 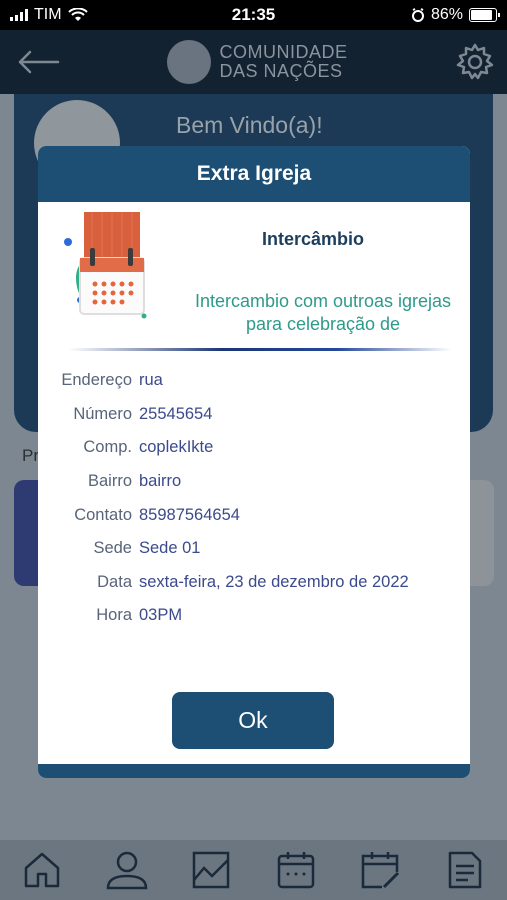 I want to click on nav-profile, so click(x=127, y=870).